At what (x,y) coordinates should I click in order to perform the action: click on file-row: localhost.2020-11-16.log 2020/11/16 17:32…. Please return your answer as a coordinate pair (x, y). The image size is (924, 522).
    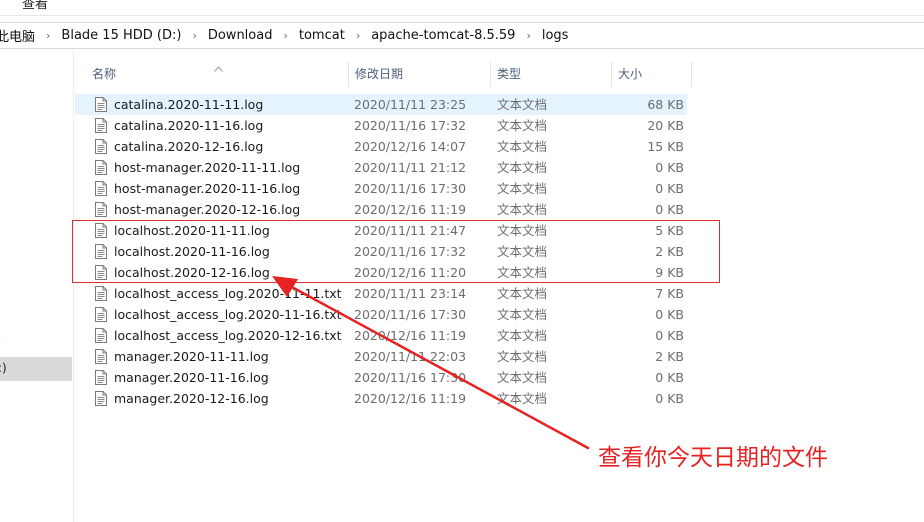
    Looking at the image, I should click on (381, 251).